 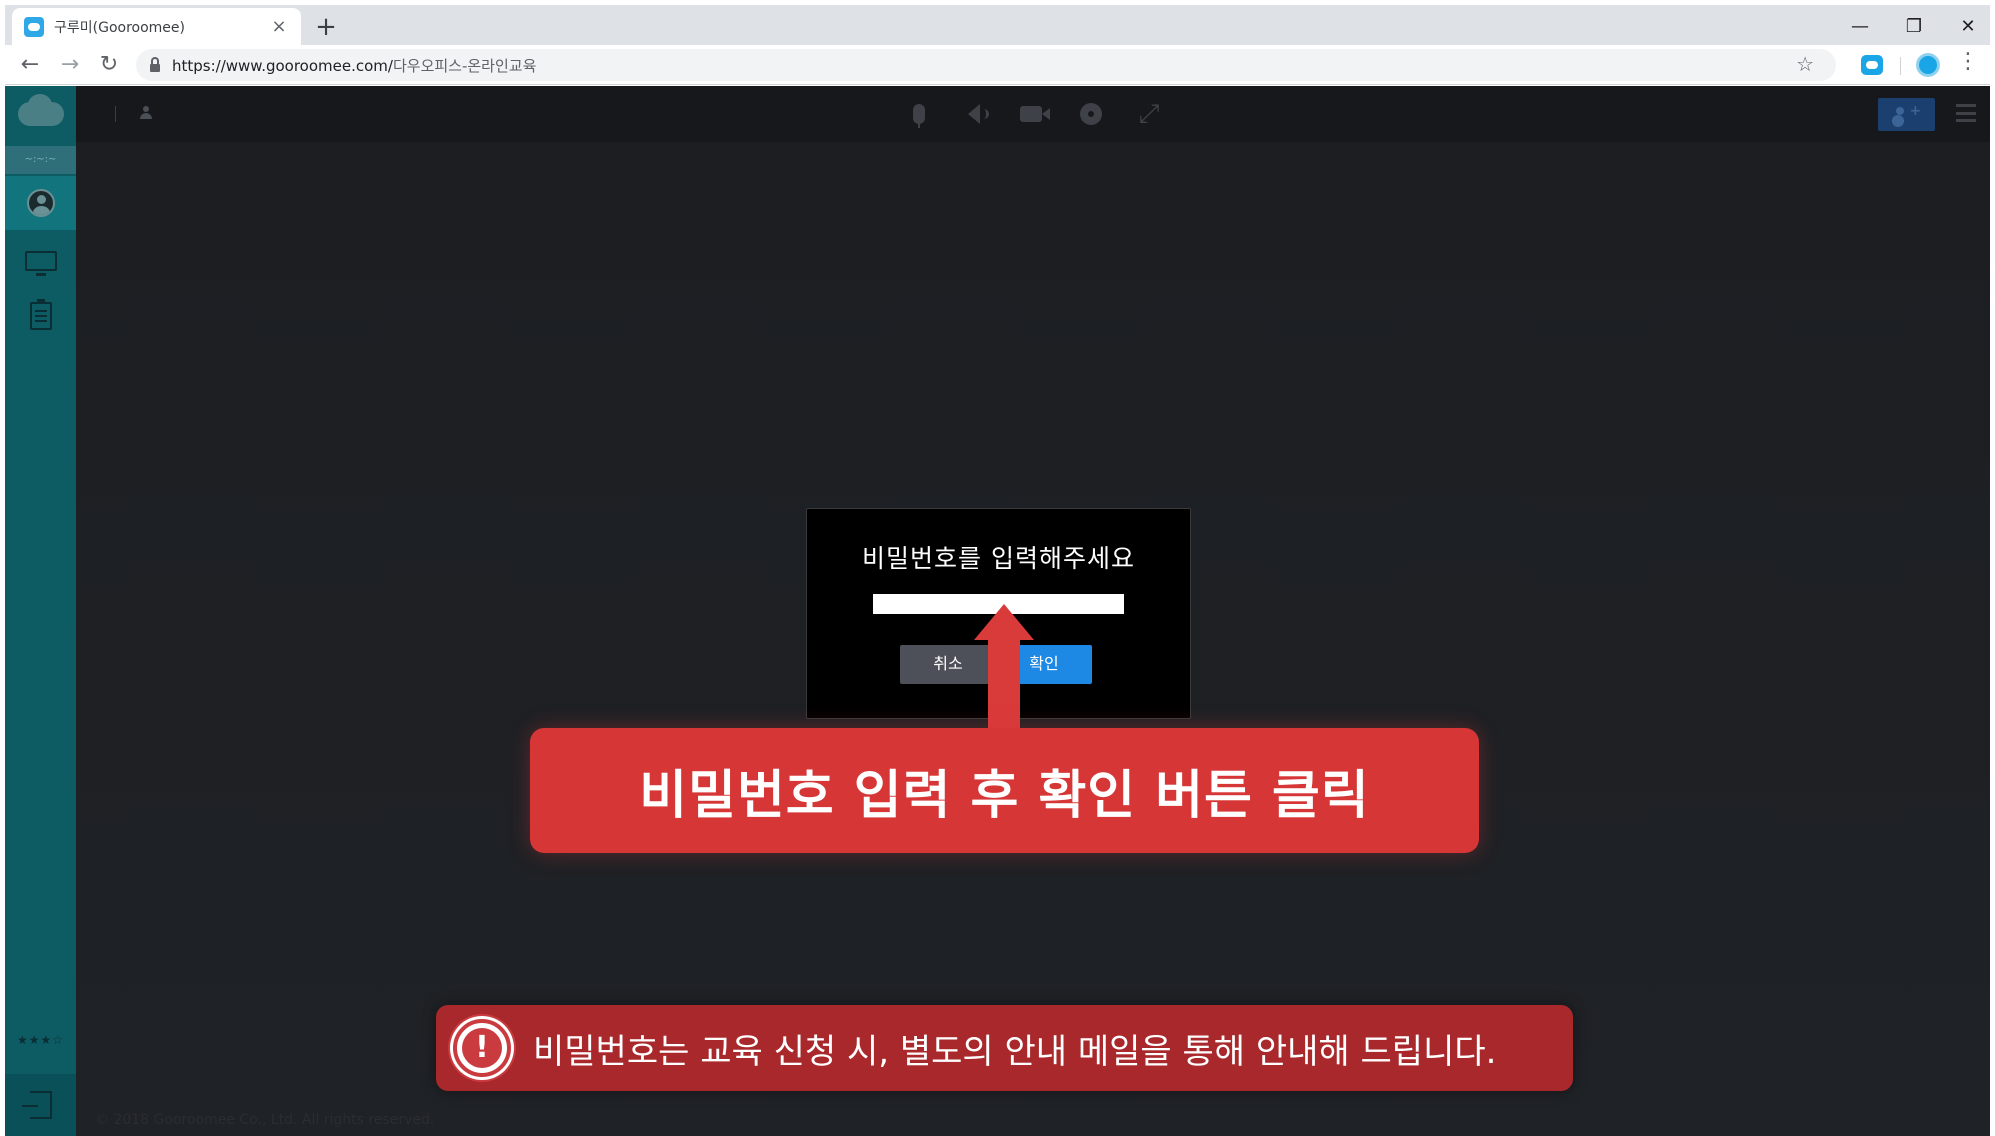 I want to click on alert-badge: !, so click(x=482, y=1048).